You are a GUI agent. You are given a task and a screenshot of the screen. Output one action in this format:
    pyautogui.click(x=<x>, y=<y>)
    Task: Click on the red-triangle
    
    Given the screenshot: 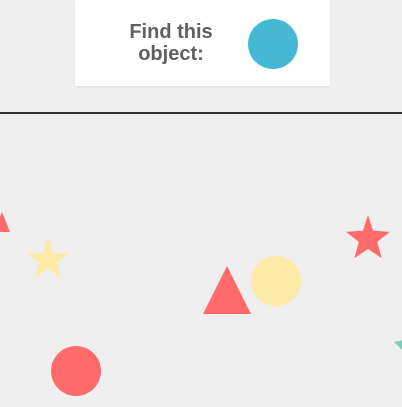 What is the action you would take?
    pyautogui.click(x=227, y=290)
    